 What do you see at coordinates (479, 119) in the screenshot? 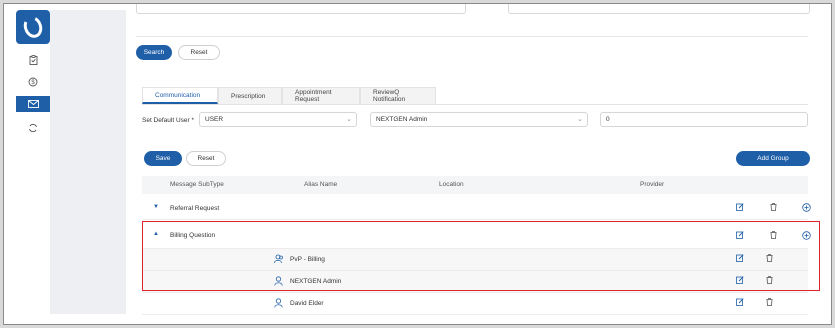
I see `provider-select: NEXTGEN Admin ⌄` at bounding box center [479, 119].